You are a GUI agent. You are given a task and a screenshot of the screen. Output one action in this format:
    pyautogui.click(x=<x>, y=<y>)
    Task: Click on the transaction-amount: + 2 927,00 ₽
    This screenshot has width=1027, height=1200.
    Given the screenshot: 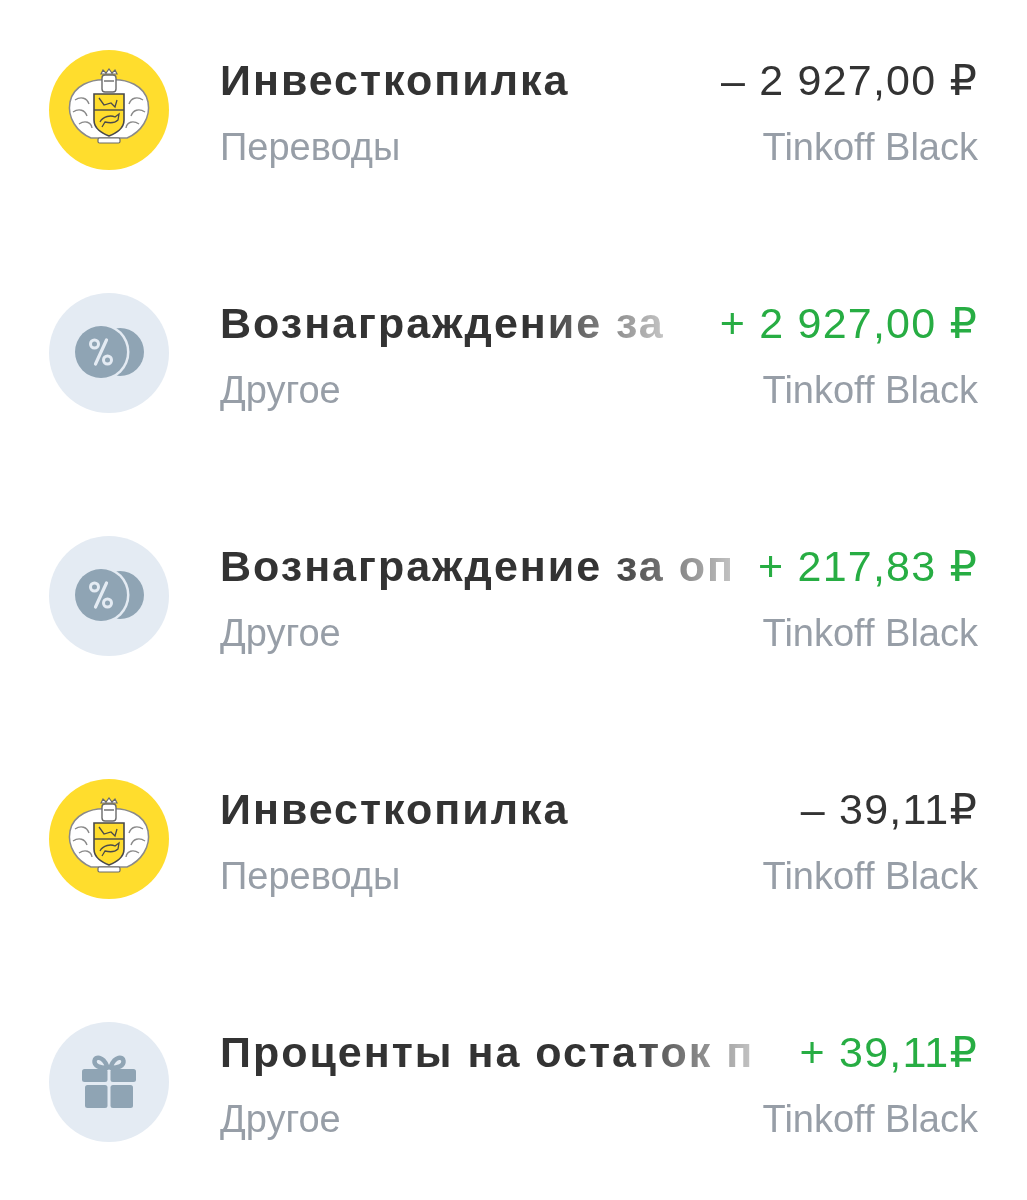 What is the action you would take?
    pyautogui.click(x=848, y=323)
    